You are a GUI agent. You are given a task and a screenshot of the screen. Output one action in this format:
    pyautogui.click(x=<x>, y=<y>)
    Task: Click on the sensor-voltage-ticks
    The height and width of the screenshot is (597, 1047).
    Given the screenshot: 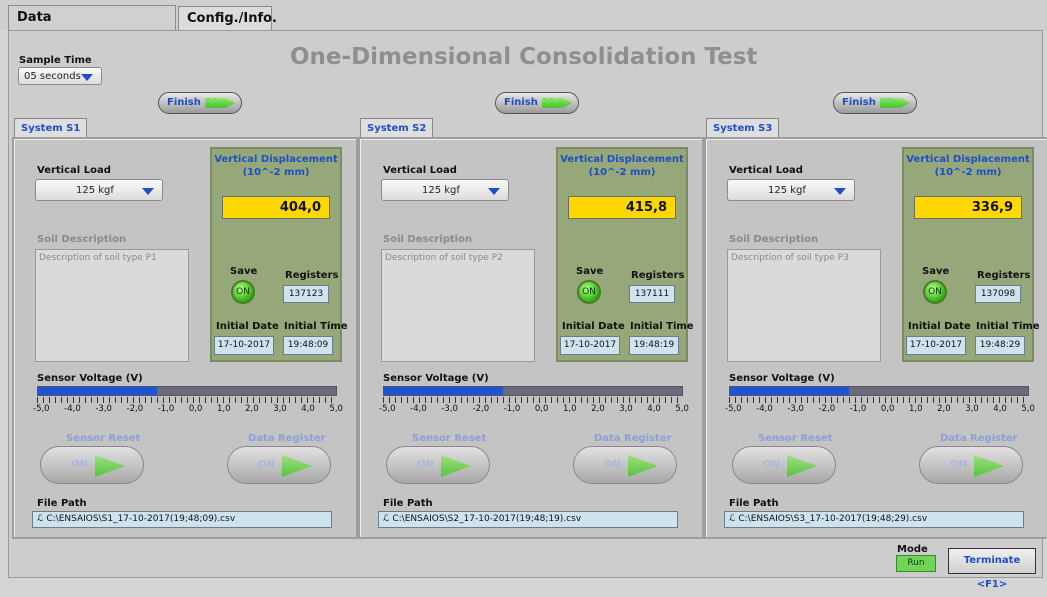 What is the action you would take?
    pyautogui.click(x=187, y=400)
    